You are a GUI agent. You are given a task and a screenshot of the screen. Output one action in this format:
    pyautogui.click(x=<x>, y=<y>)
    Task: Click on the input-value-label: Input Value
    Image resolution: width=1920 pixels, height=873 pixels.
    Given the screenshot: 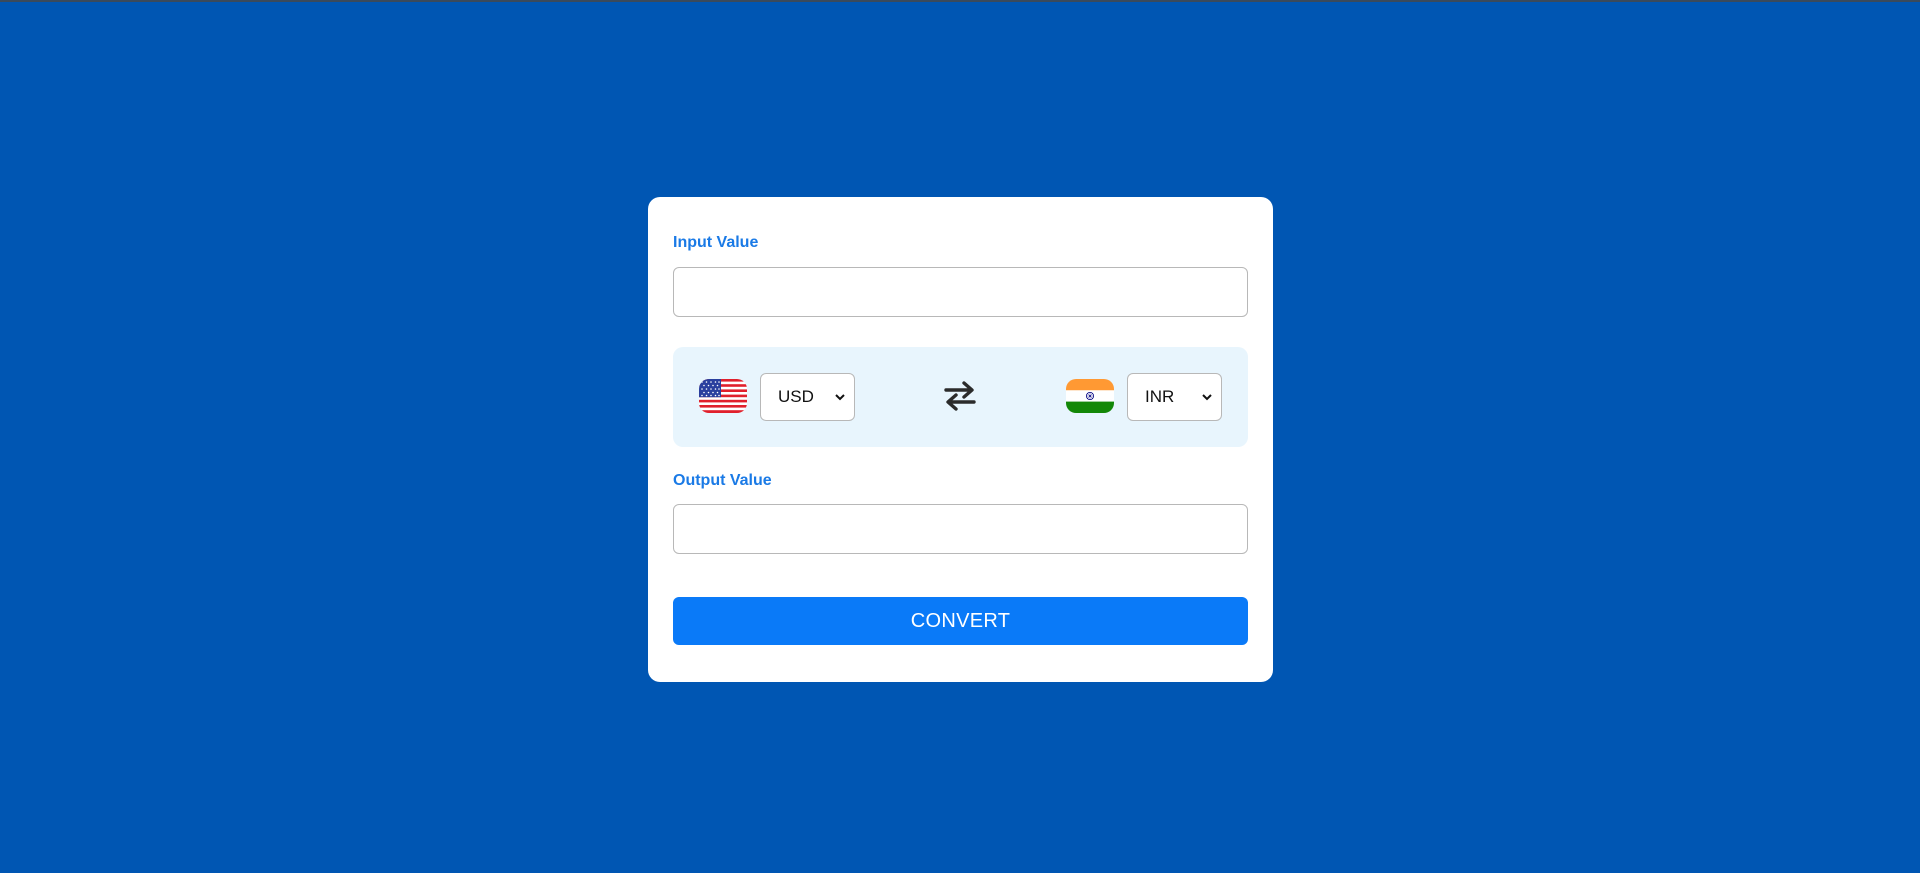 What is the action you would take?
    pyautogui.click(x=716, y=242)
    